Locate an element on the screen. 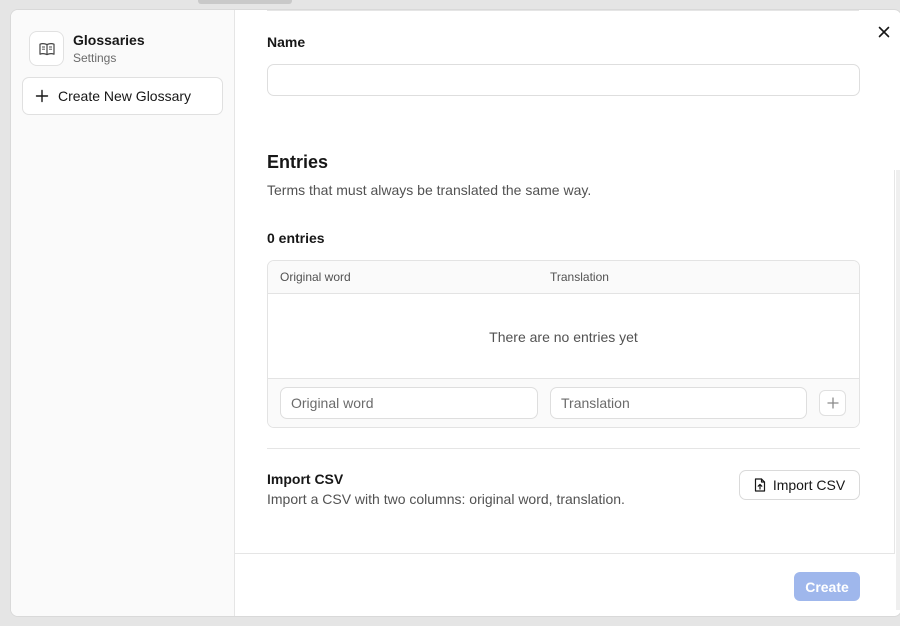 The image size is (900, 626). import-csv-button: Import CSV is located at coordinates (799, 485).